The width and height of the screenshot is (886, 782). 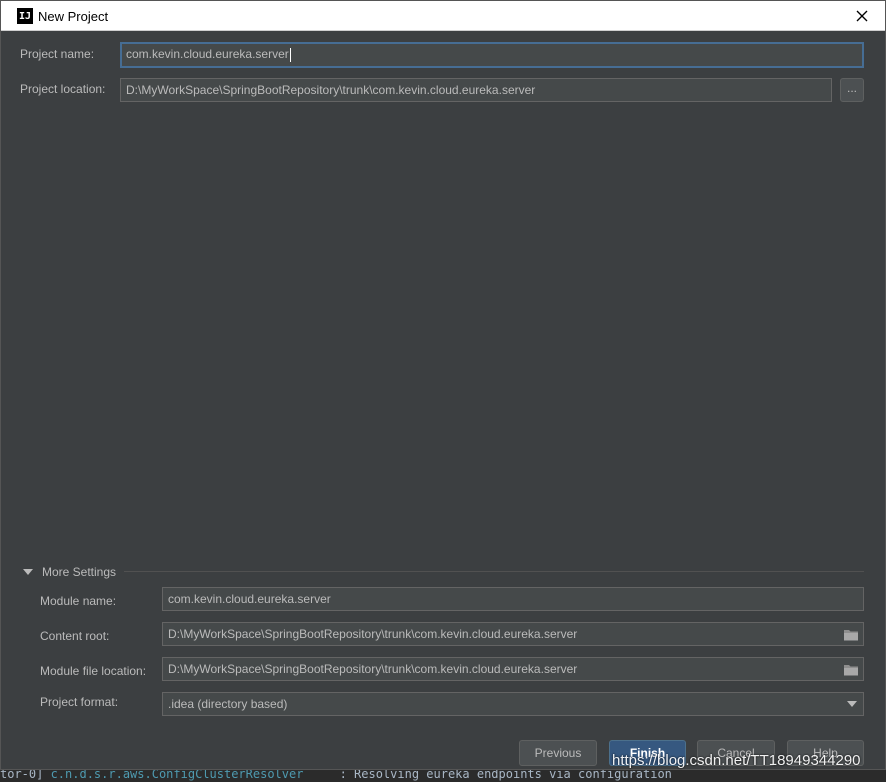 I want to click on more-settings-label: More Settings, so click(x=79, y=572).